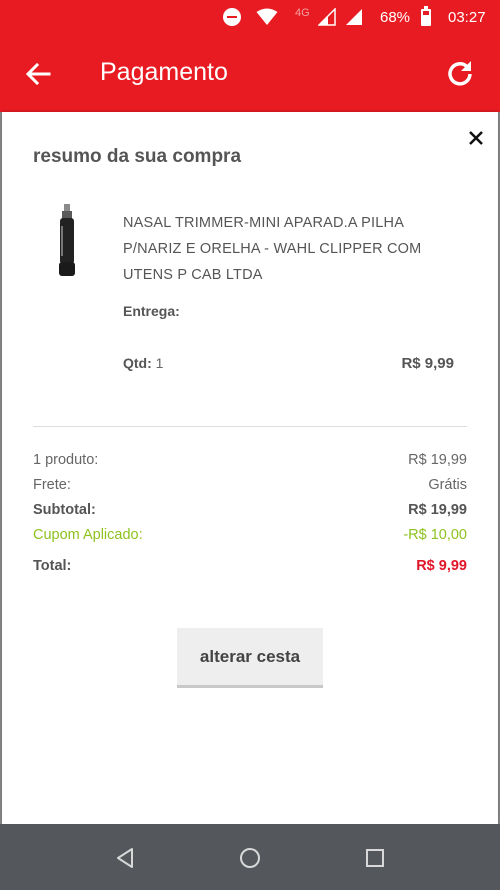 This screenshot has width=500, height=890. What do you see at coordinates (250, 570) in the screenshot?
I see `total-row: Total: R$ 9,99` at bounding box center [250, 570].